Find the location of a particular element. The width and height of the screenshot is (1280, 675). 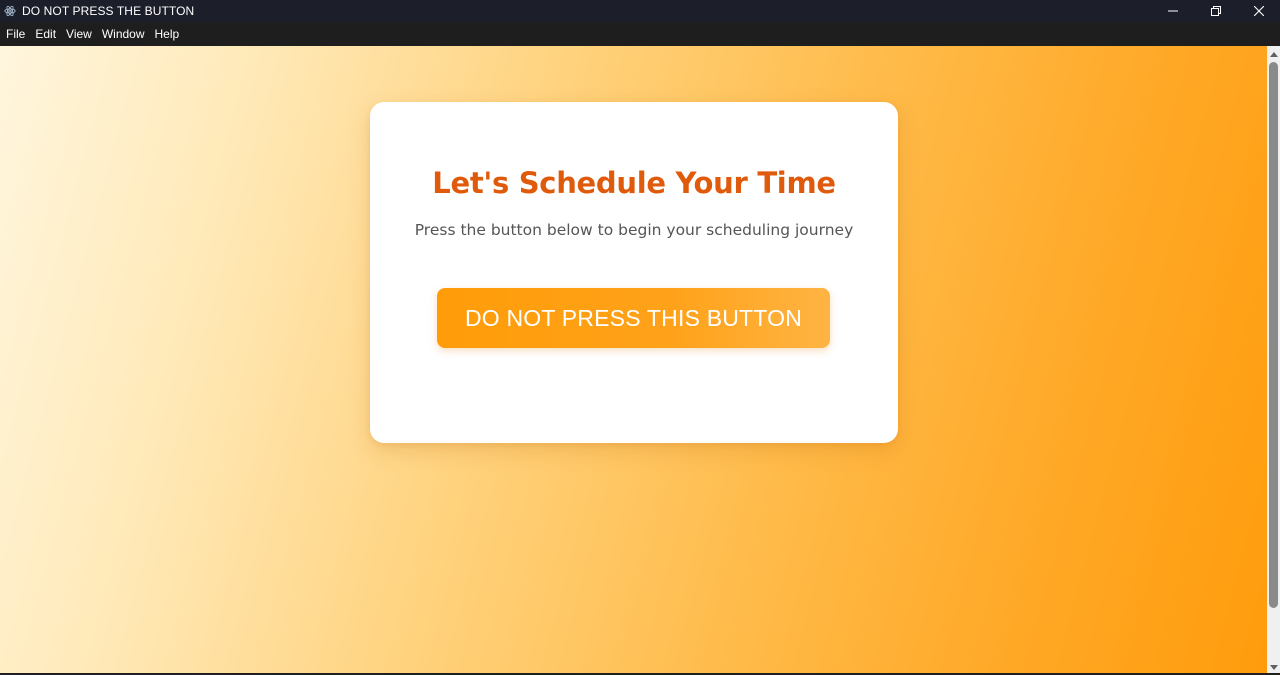

window-controls is located at coordinates (1215, 11).